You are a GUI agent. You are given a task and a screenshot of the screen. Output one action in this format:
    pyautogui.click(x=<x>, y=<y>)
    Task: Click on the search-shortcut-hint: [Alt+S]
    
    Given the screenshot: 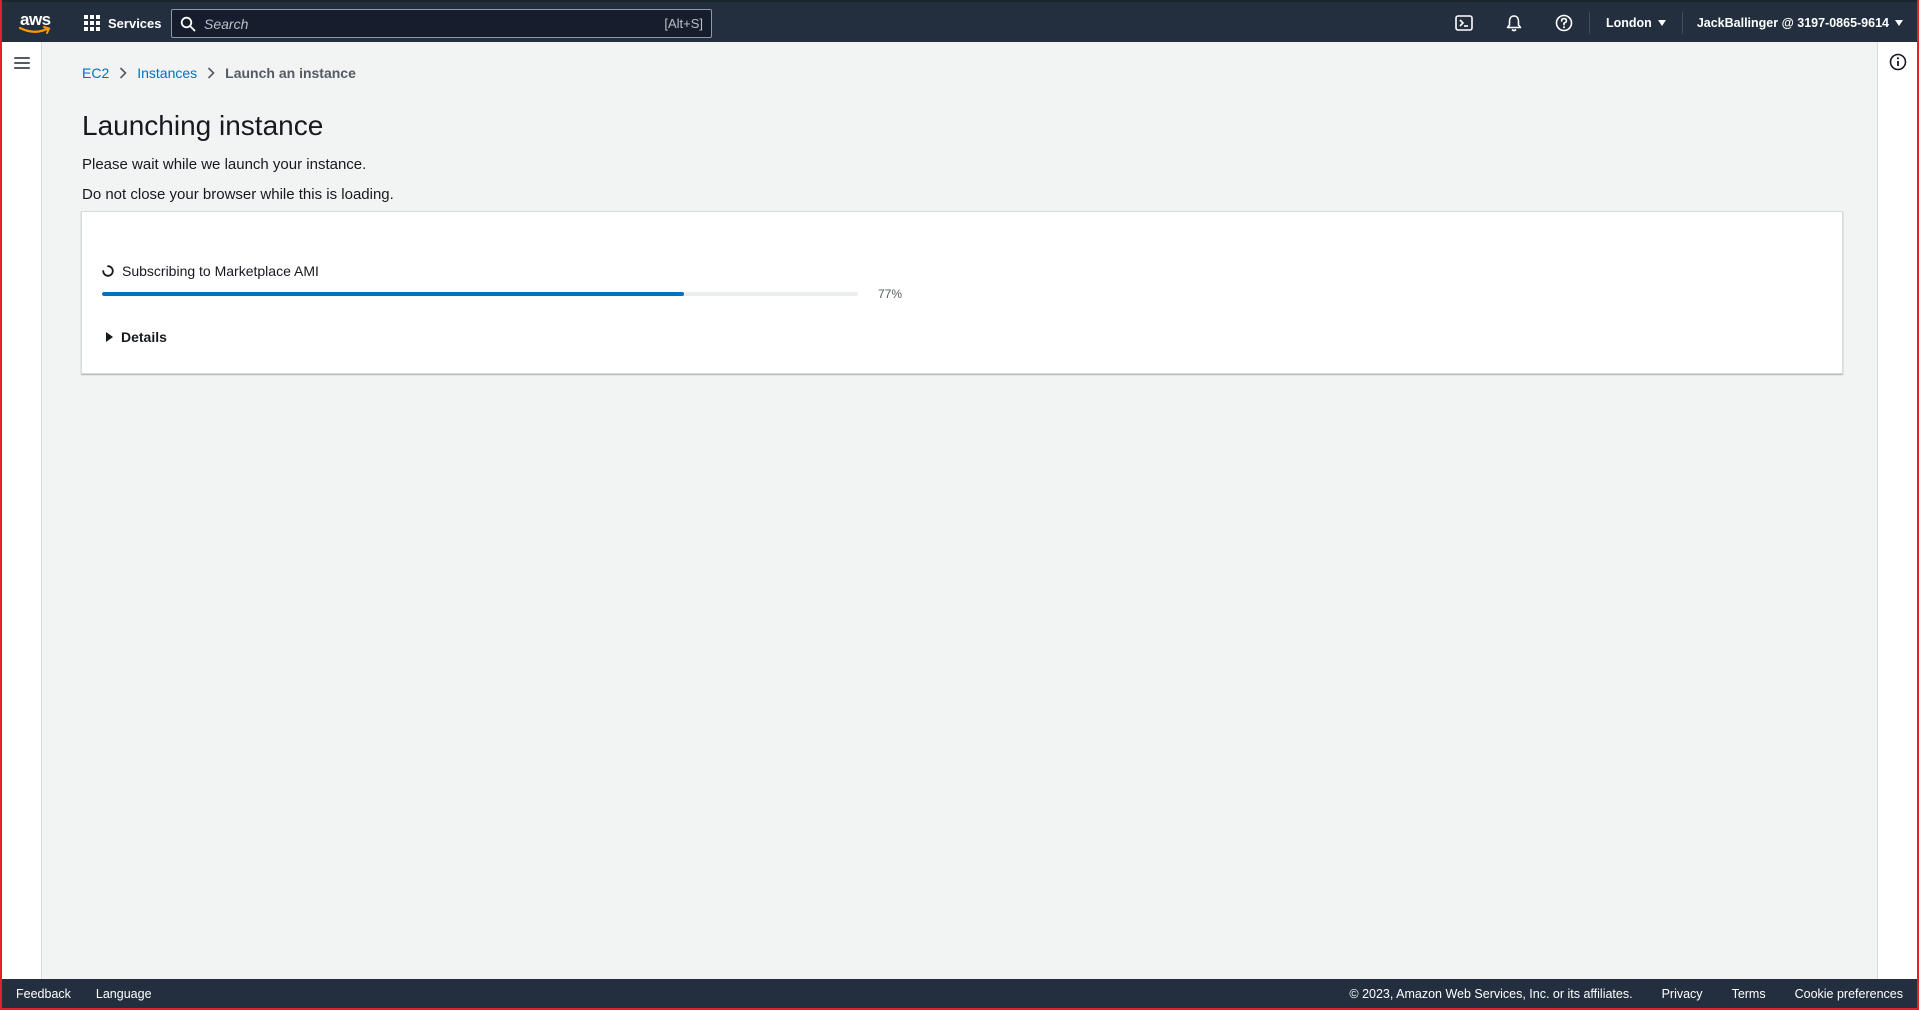 What is the action you would take?
    pyautogui.click(x=683, y=23)
    